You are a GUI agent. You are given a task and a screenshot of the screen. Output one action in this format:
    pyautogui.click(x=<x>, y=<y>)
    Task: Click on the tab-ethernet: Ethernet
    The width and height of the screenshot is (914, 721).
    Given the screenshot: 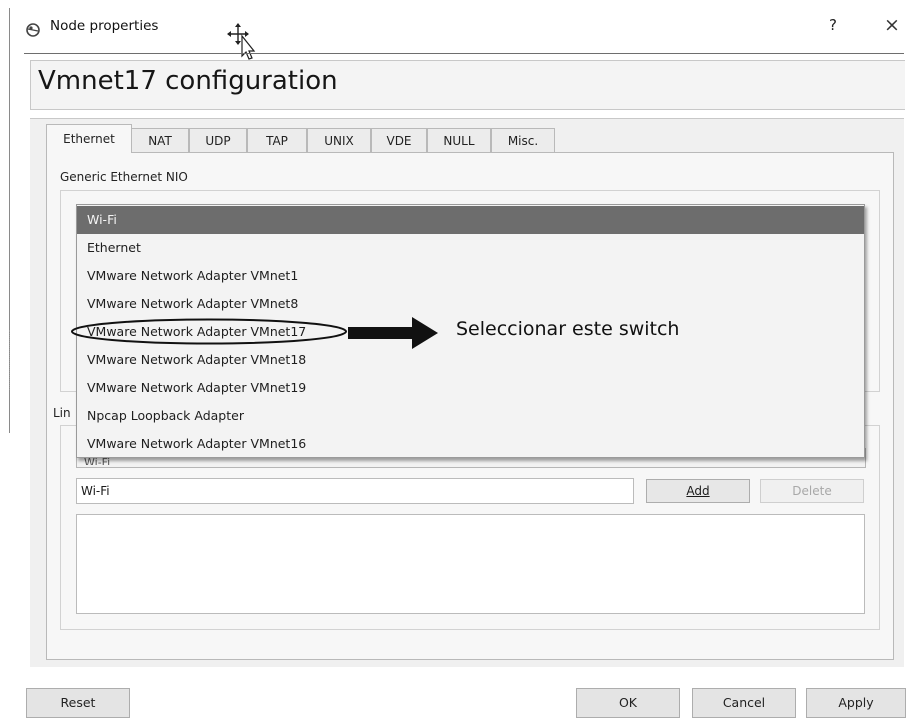 What is the action you would take?
    pyautogui.click(x=89, y=138)
    